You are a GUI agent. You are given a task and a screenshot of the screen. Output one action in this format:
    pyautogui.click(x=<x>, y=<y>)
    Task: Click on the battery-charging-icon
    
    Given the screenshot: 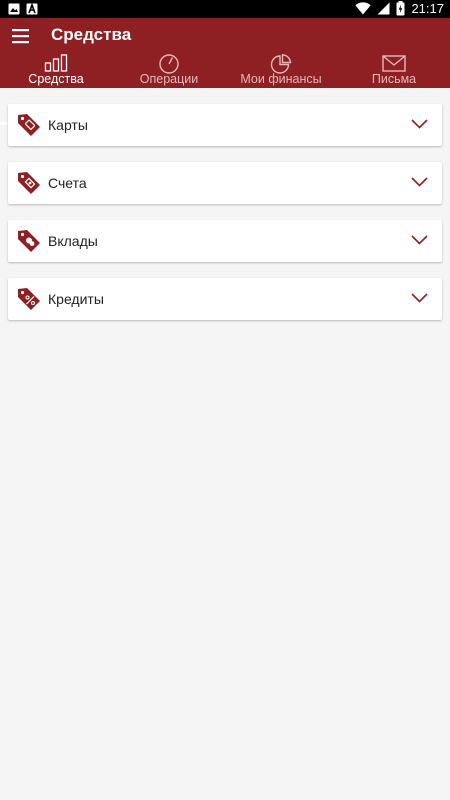 What is the action you would take?
    pyautogui.click(x=400, y=8)
    